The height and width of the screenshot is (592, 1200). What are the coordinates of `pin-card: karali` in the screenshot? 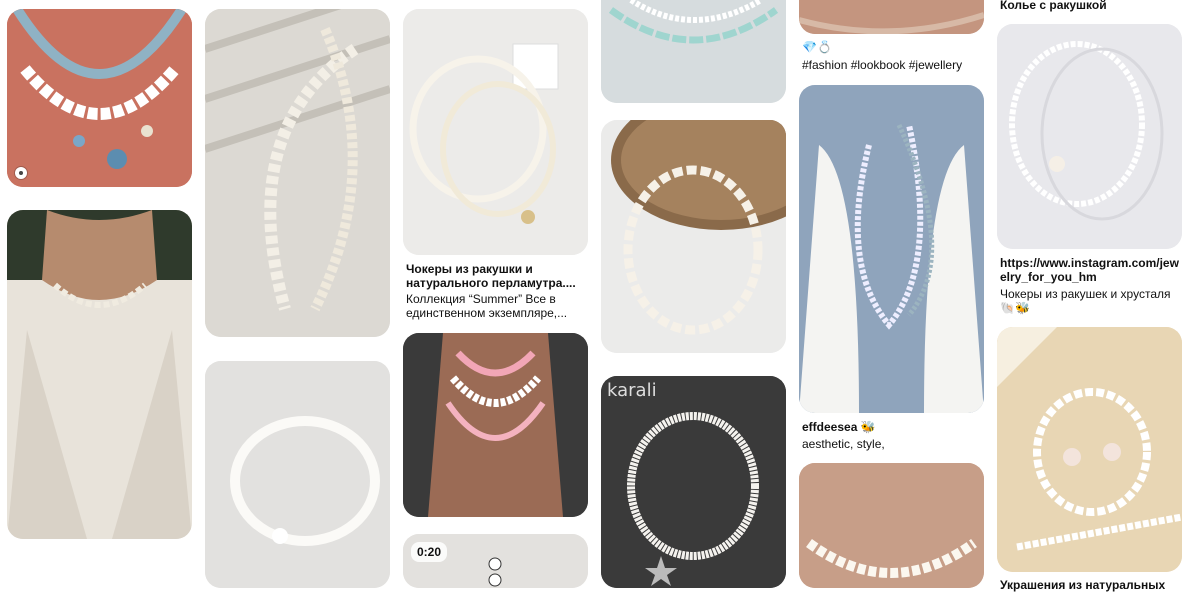 It's located at (693, 482).